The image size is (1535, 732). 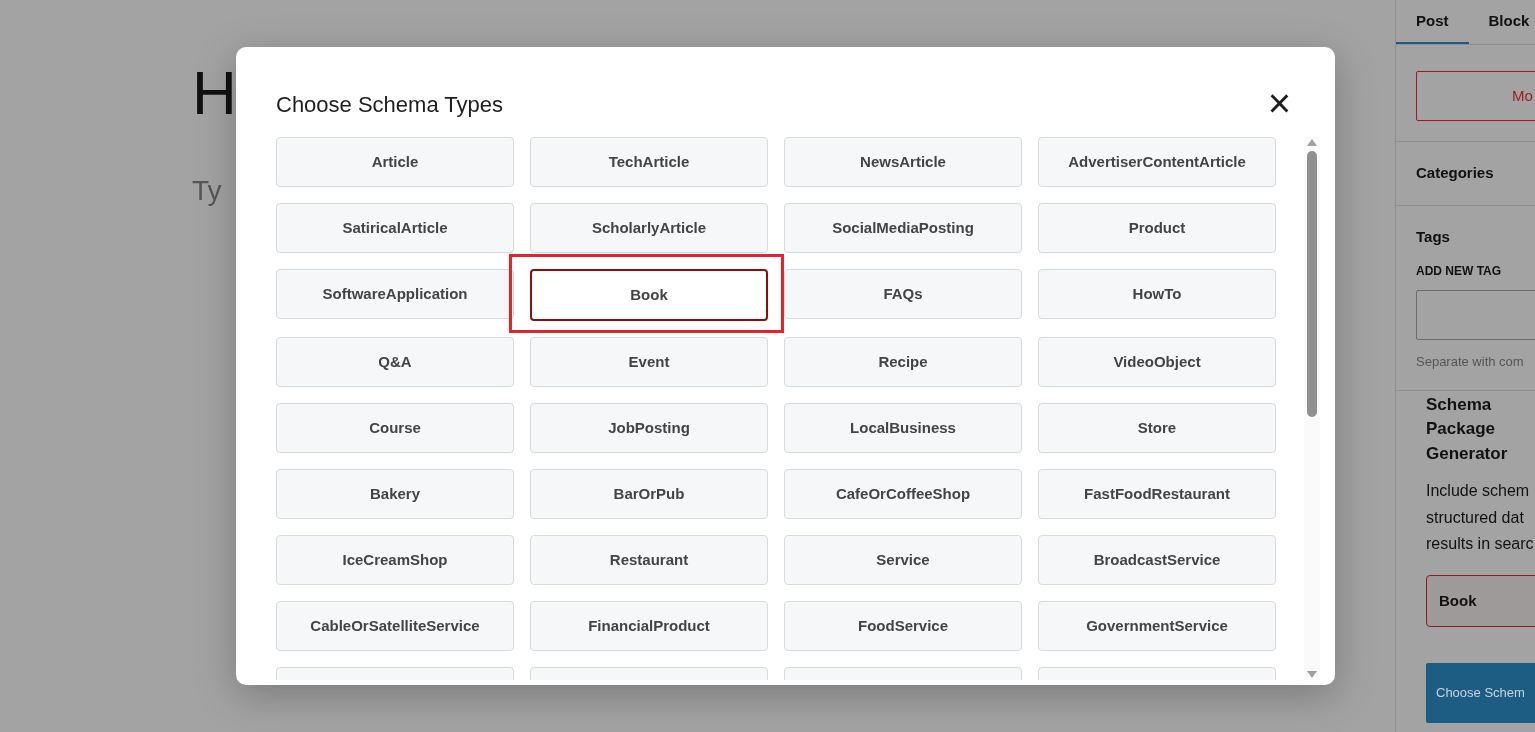 What do you see at coordinates (903, 228) in the screenshot?
I see `schema-option-button: SocialMediaPosting` at bounding box center [903, 228].